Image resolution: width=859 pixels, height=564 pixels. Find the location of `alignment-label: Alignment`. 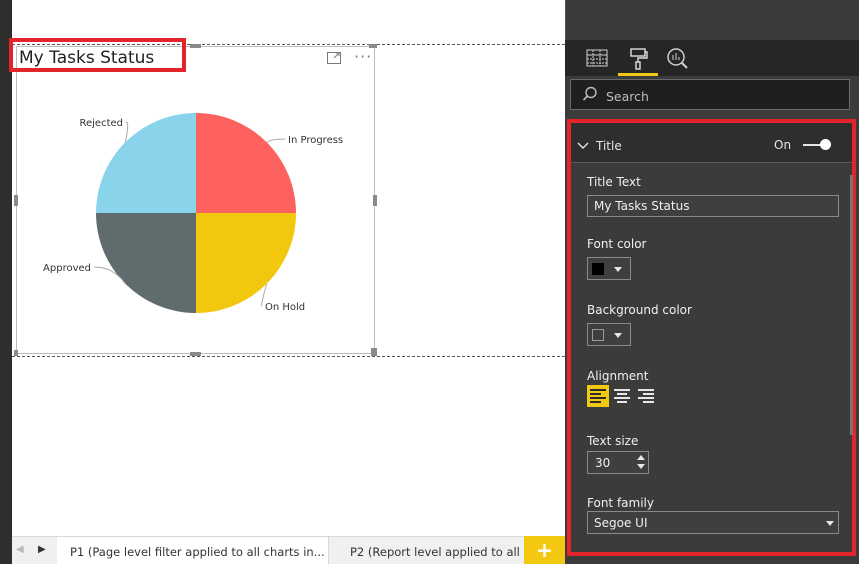

alignment-label: Alignment is located at coordinates (618, 376).